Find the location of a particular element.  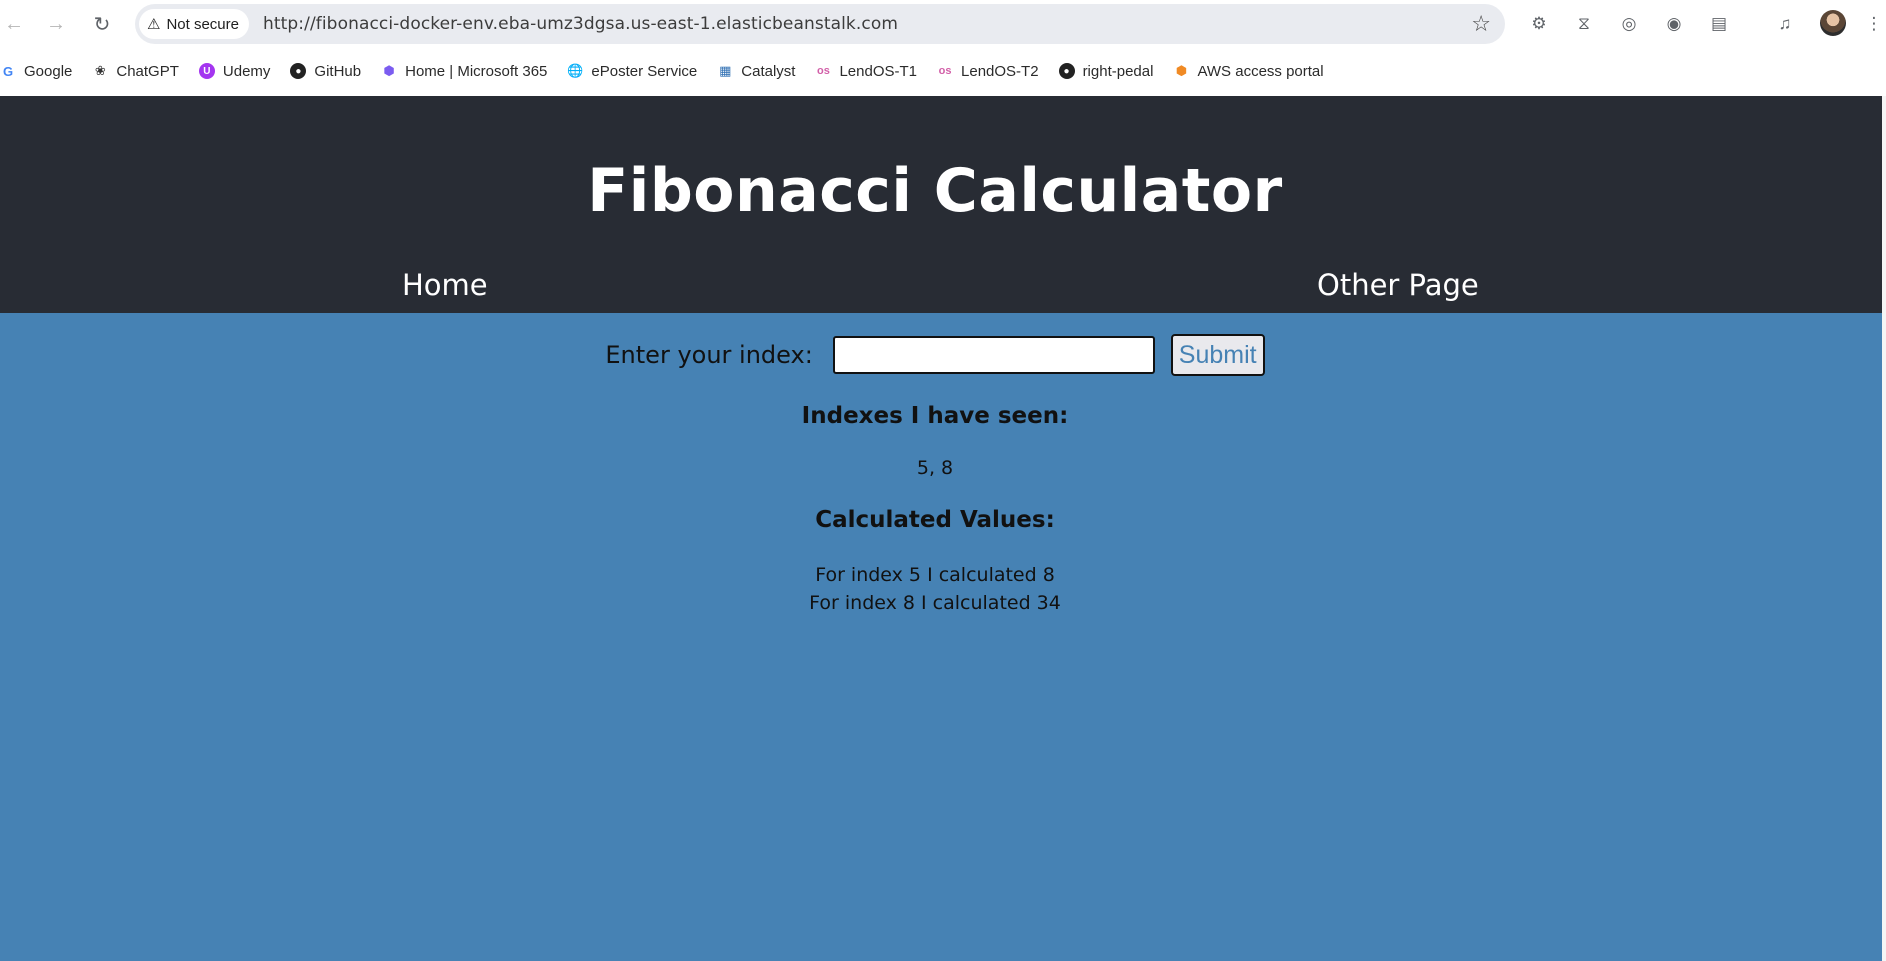

password-extension-icon: ◉ is located at coordinates (1674, 24).